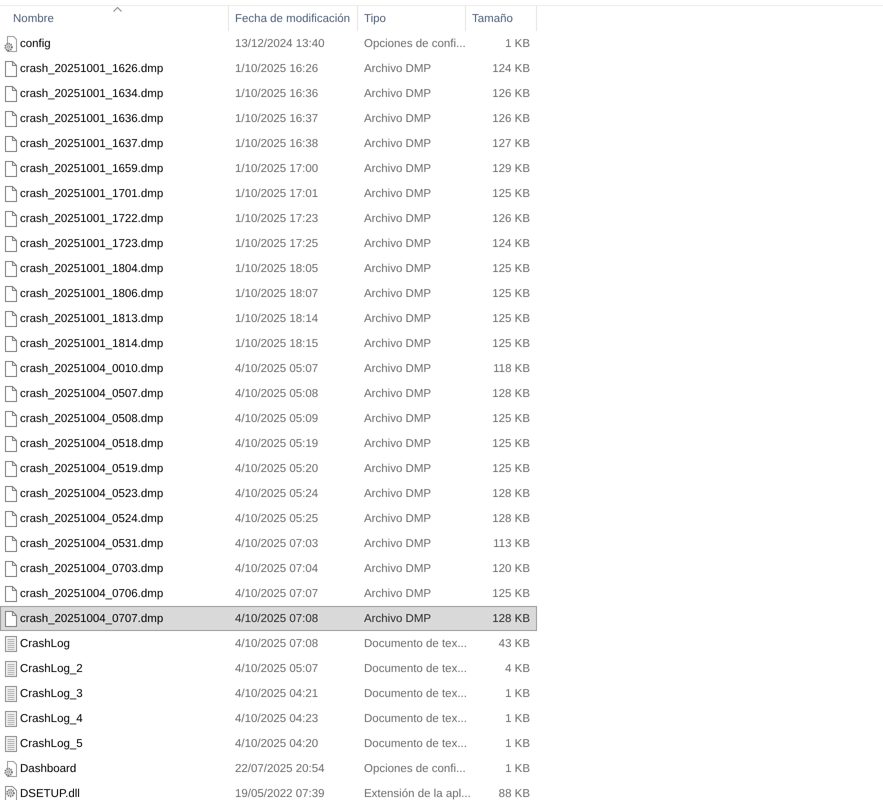 This screenshot has height=800, width=883. Describe the element at coordinates (268, 593) in the screenshot. I see `file-row: crash_20251004_0706.dmp 4/10/2025 07:07 Archivo DMP 125 KB` at that location.